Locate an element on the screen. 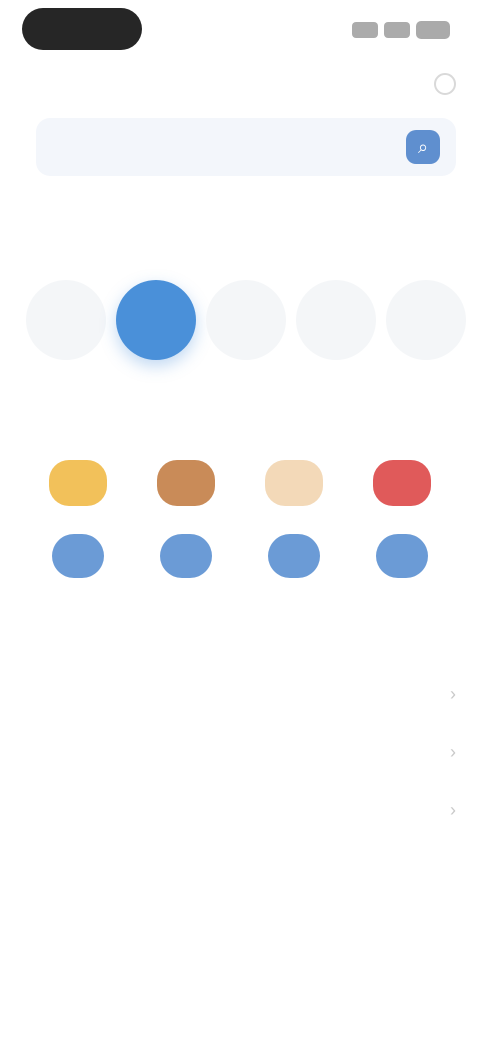 This screenshot has width=480, height=1040. status-time is located at coordinates (82, 29).